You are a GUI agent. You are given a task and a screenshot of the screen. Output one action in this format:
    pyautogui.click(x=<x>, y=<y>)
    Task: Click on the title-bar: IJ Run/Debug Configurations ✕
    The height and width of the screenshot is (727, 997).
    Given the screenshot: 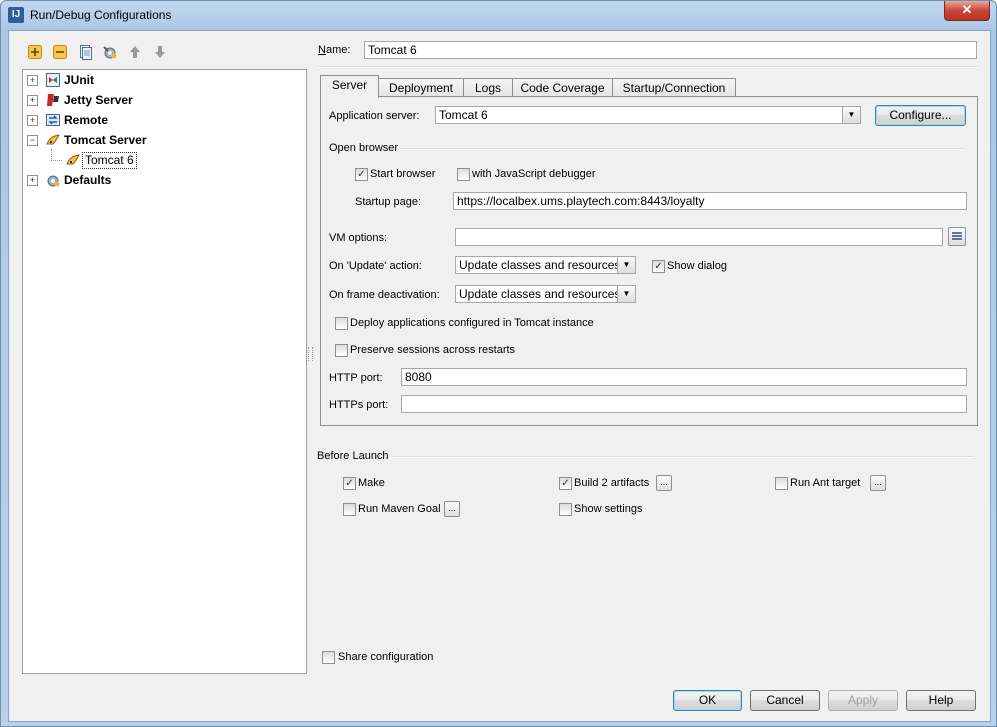 What is the action you would take?
    pyautogui.click(x=498, y=15)
    